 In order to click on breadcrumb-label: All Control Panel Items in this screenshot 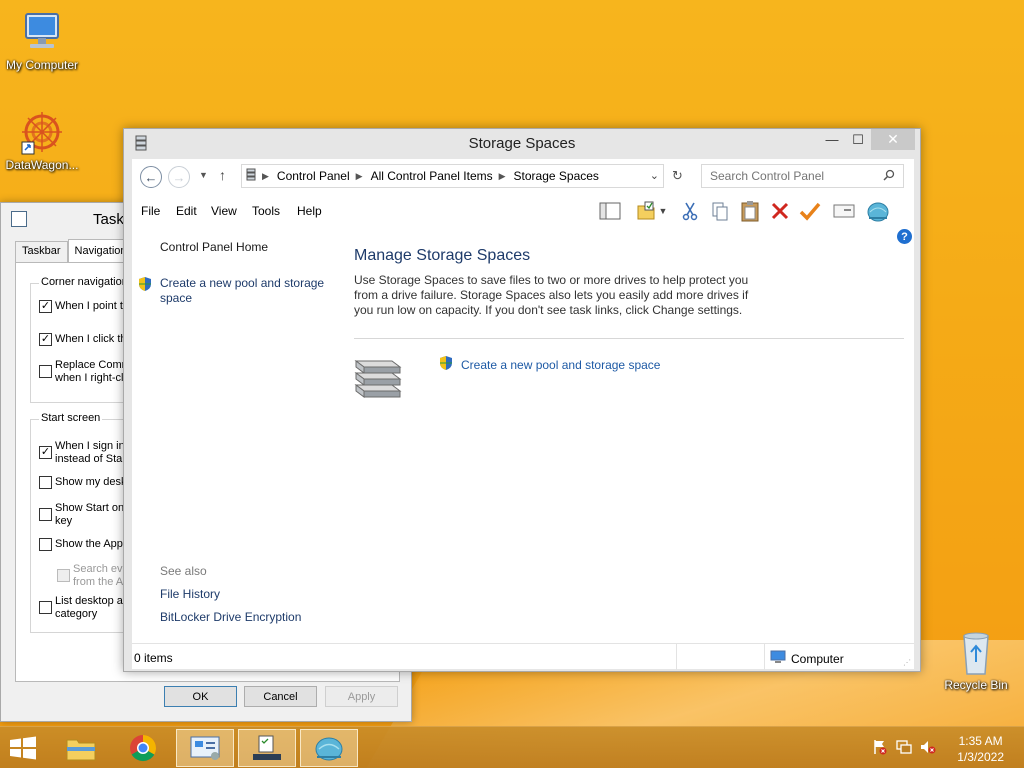, I will do `click(431, 176)`.